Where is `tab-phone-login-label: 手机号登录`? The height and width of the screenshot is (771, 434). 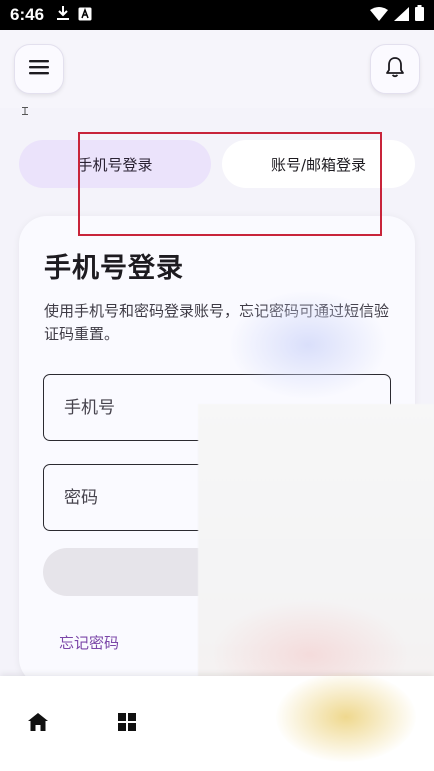 tab-phone-login-label: 手机号登录 is located at coordinates (115, 164).